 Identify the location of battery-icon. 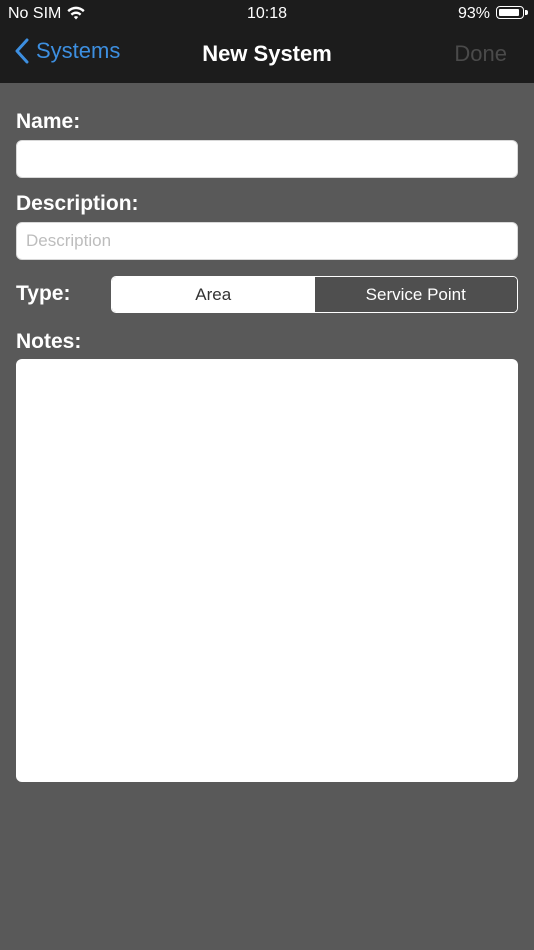
(512, 12).